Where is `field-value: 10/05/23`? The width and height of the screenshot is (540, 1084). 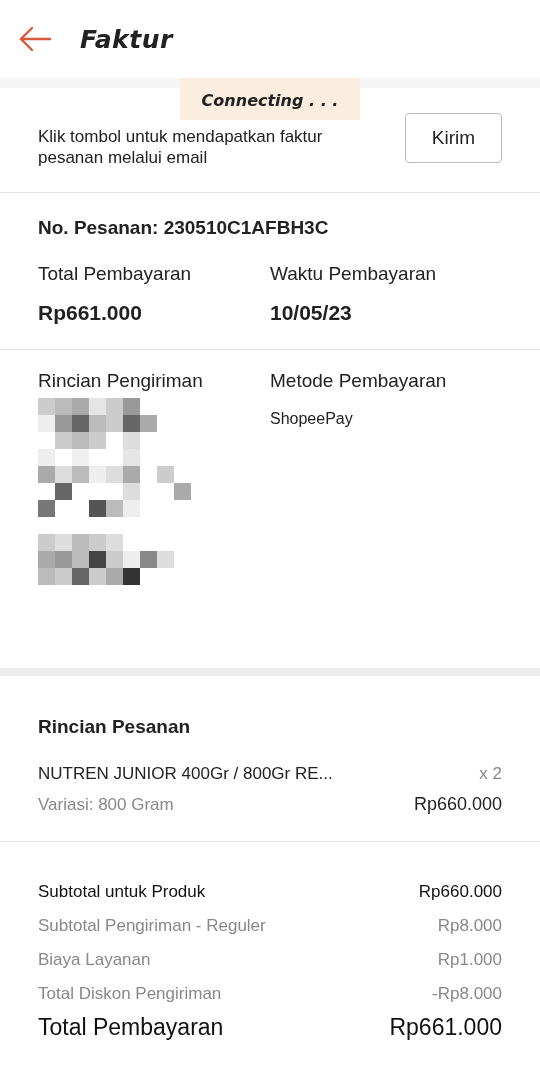 field-value: 10/05/23 is located at coordinates (311, 313).